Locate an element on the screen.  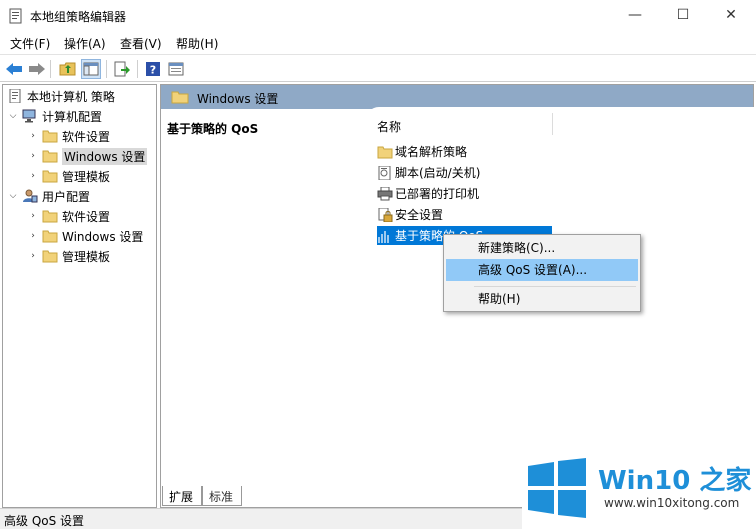
security-lock-icon is located at coordinates (385, 214).